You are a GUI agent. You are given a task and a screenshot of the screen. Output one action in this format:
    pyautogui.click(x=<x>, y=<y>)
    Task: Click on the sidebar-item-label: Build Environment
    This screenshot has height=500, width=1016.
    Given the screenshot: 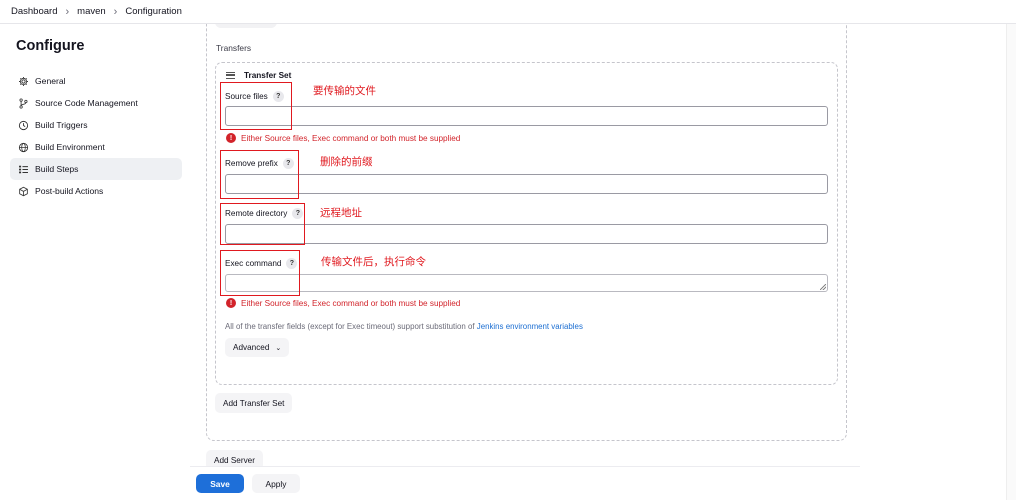 What is the action you would take?
    pyautogui.click(x=70, y=147)
    